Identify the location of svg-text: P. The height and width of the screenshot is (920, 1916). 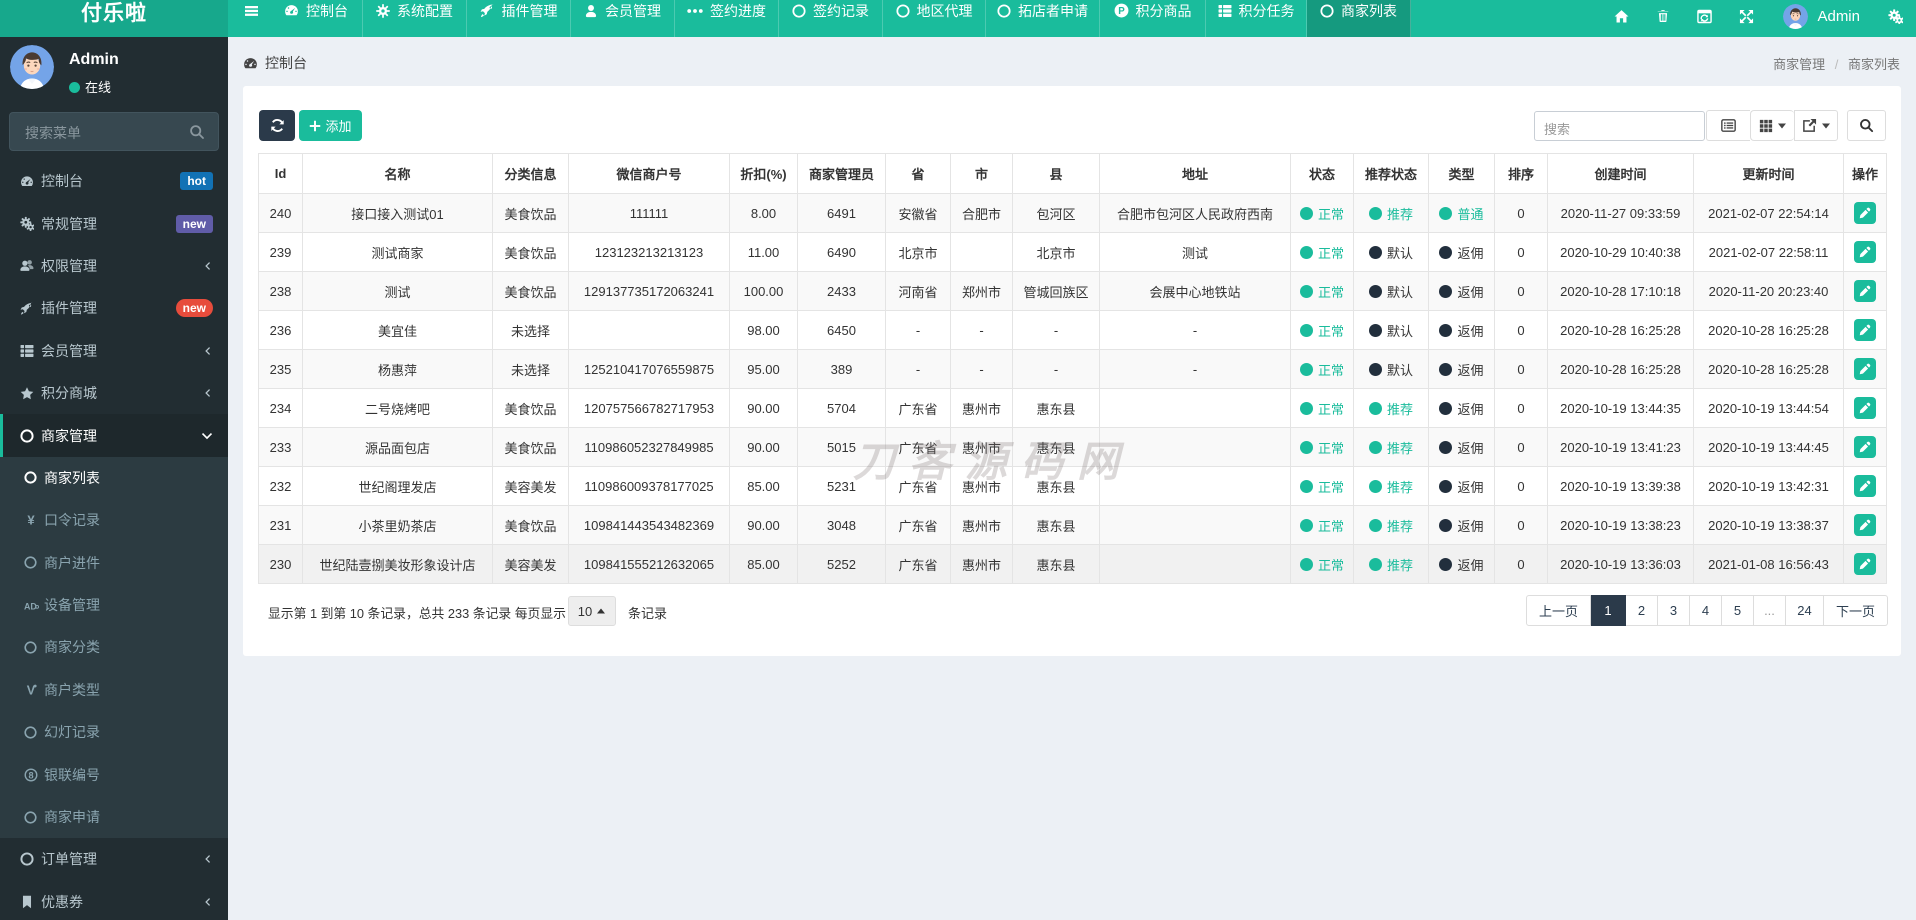
(1121, 11).